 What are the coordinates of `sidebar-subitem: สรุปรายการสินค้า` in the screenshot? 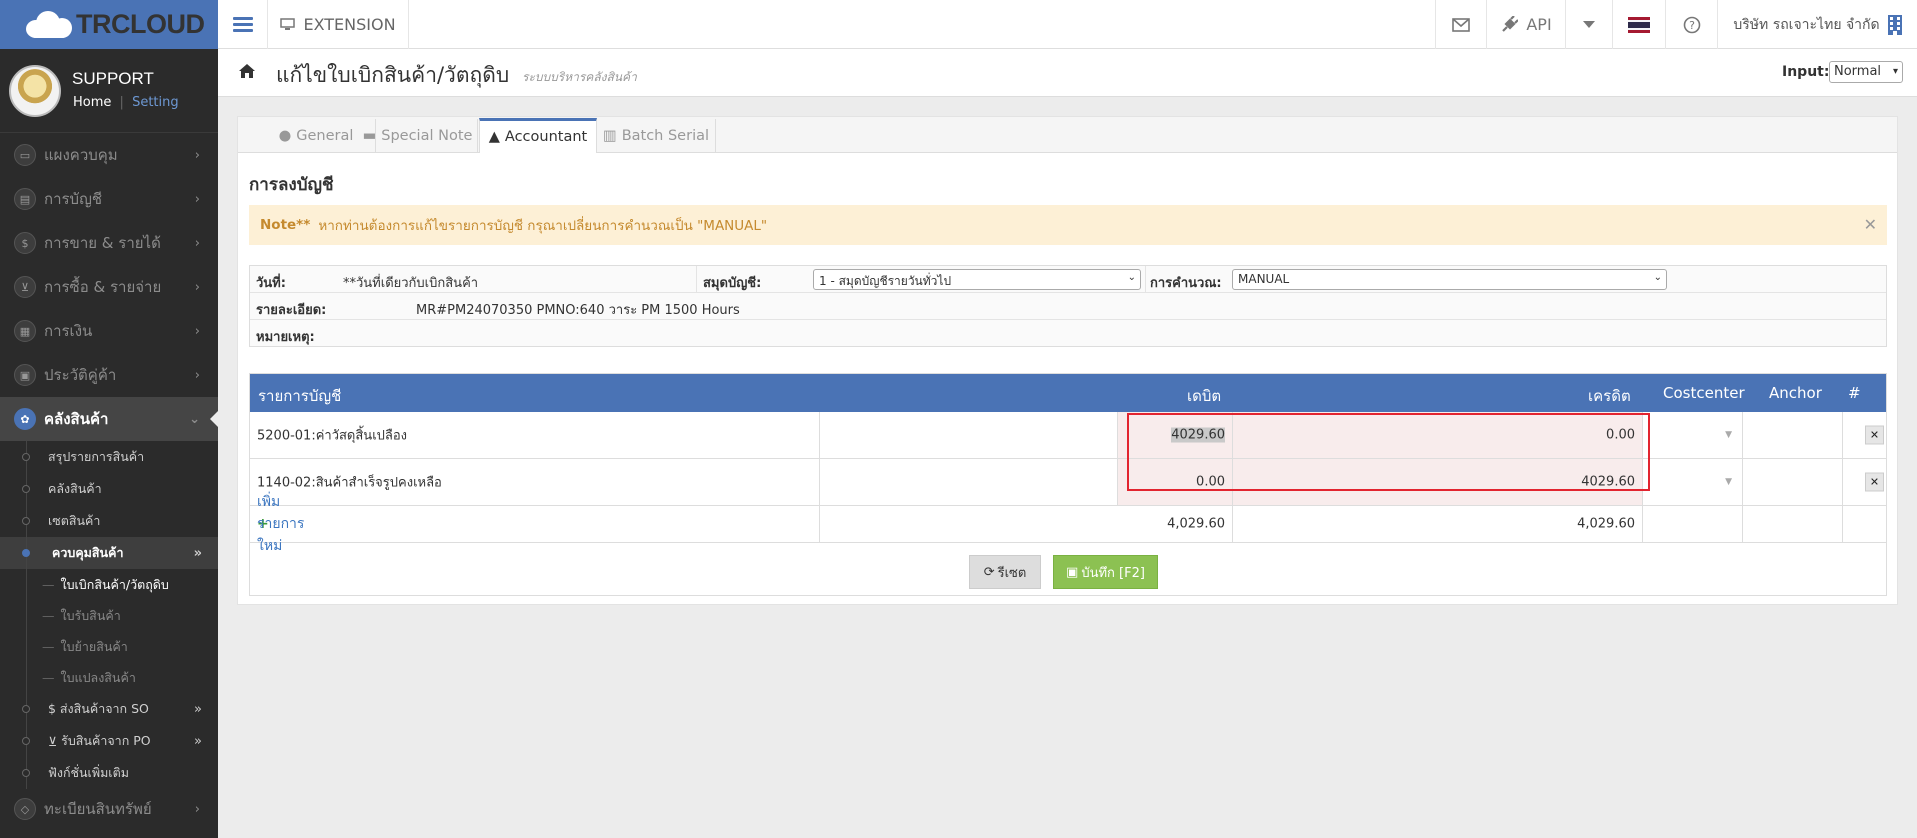 It's located at (109, 457).